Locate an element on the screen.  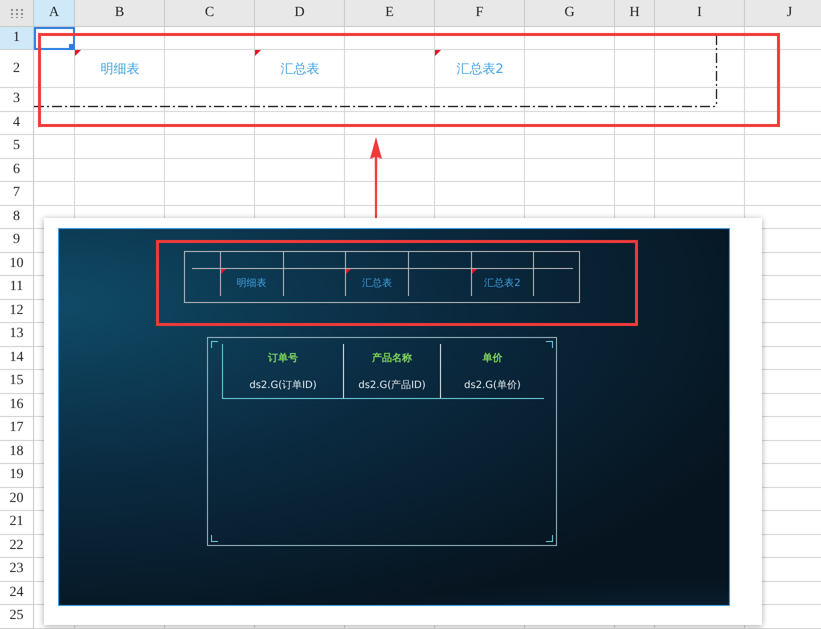
row-header: 24 is located at coordinates (17, 593).